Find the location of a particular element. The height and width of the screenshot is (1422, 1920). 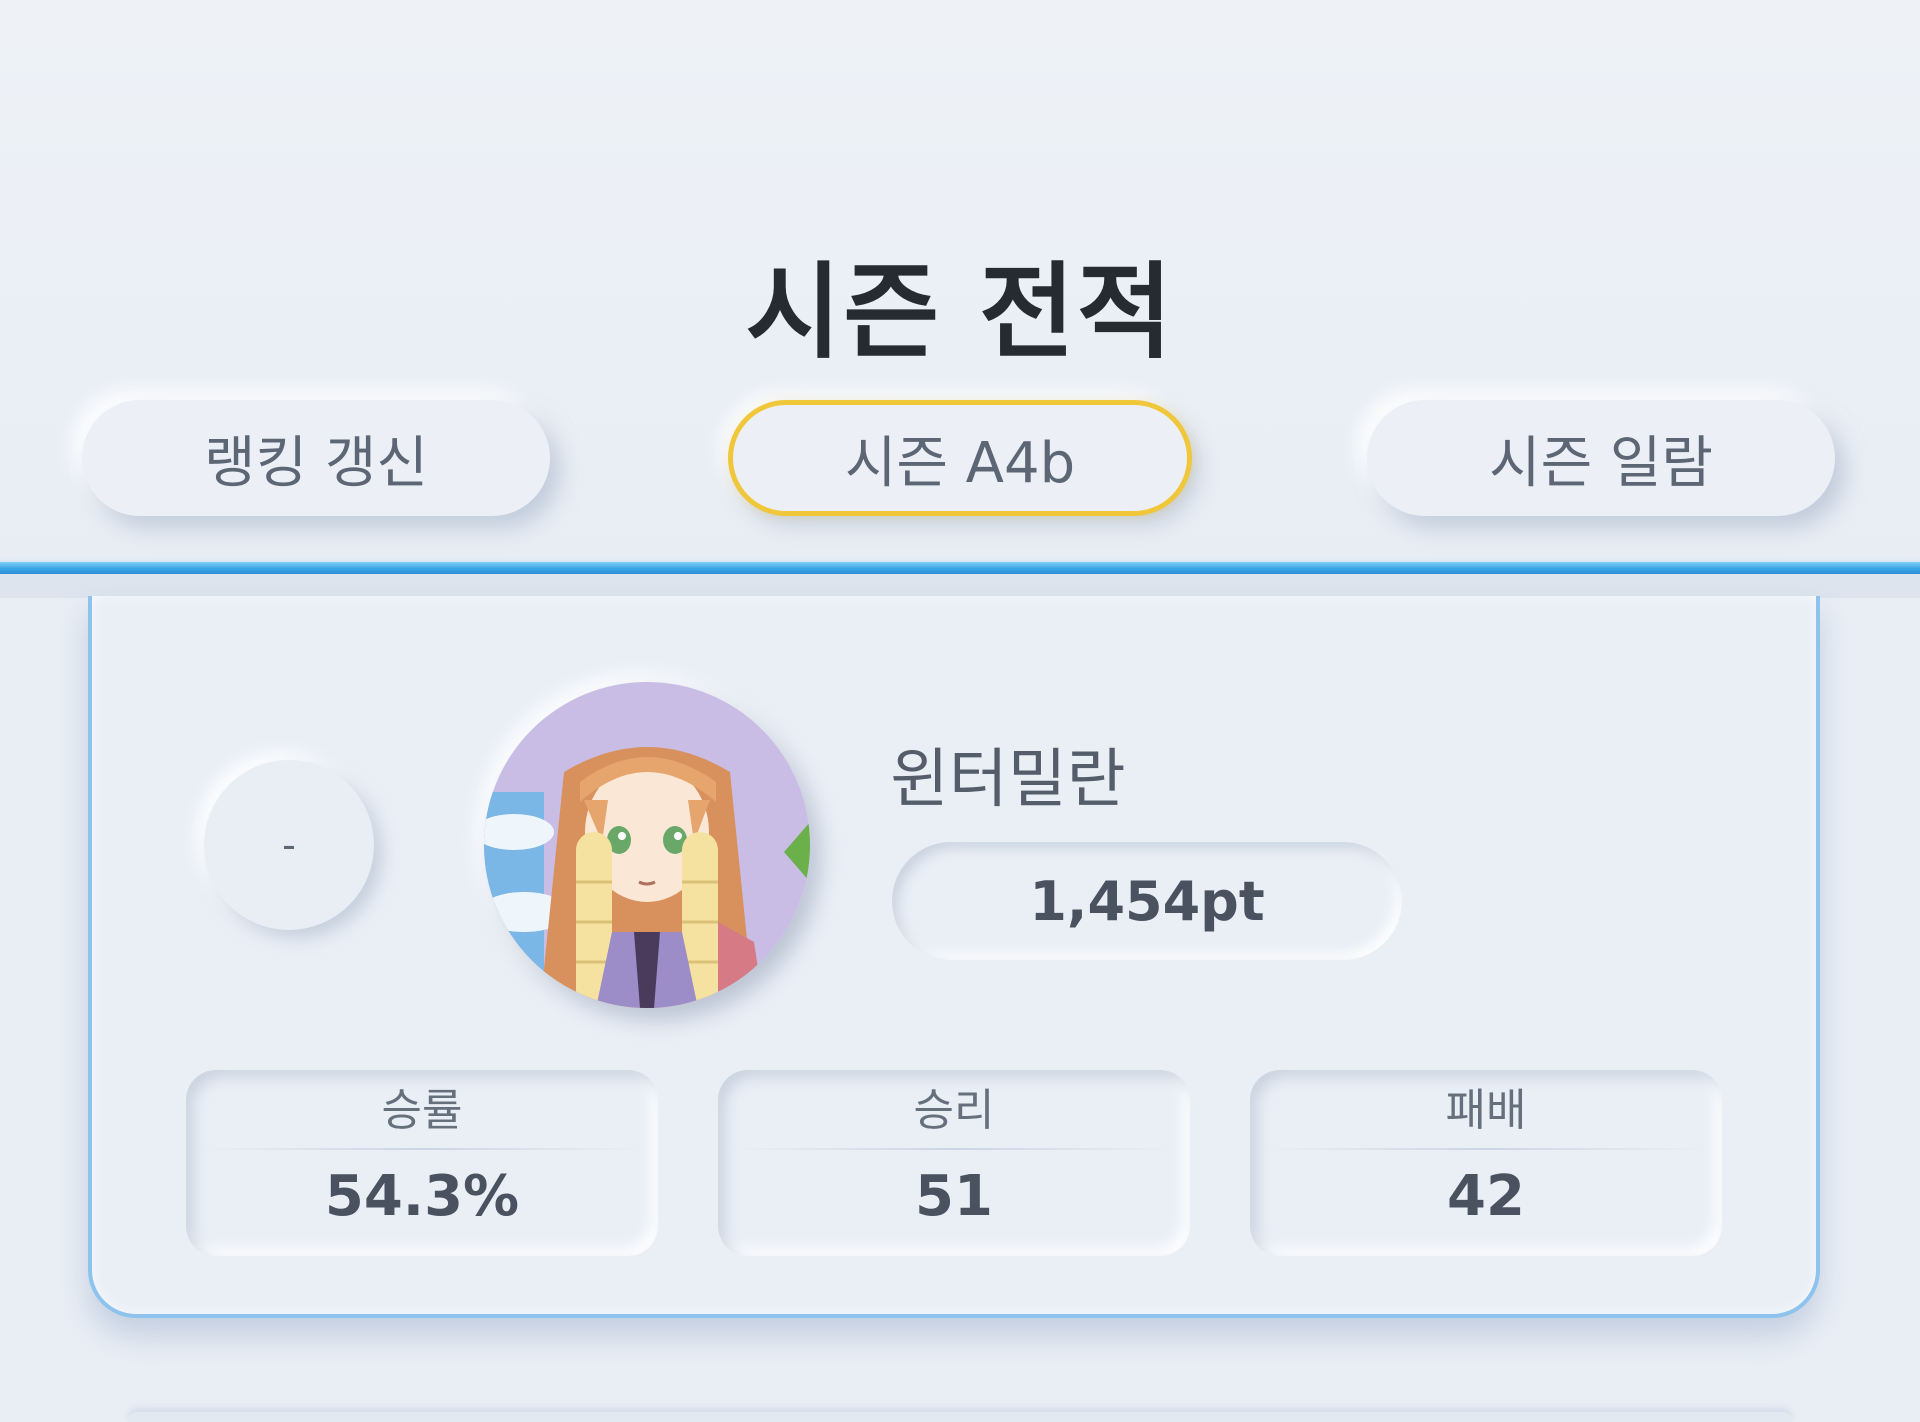

avatar-illustration is located at coordinates (647, 845).